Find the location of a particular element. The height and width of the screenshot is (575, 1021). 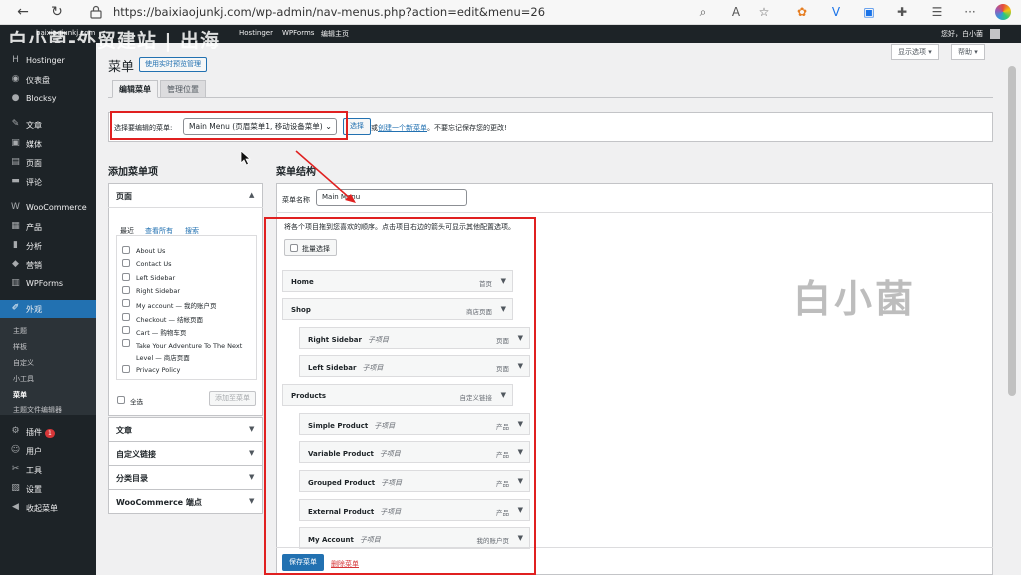

sidebar-item-label: 分析 is located at coordinates (34, 246).